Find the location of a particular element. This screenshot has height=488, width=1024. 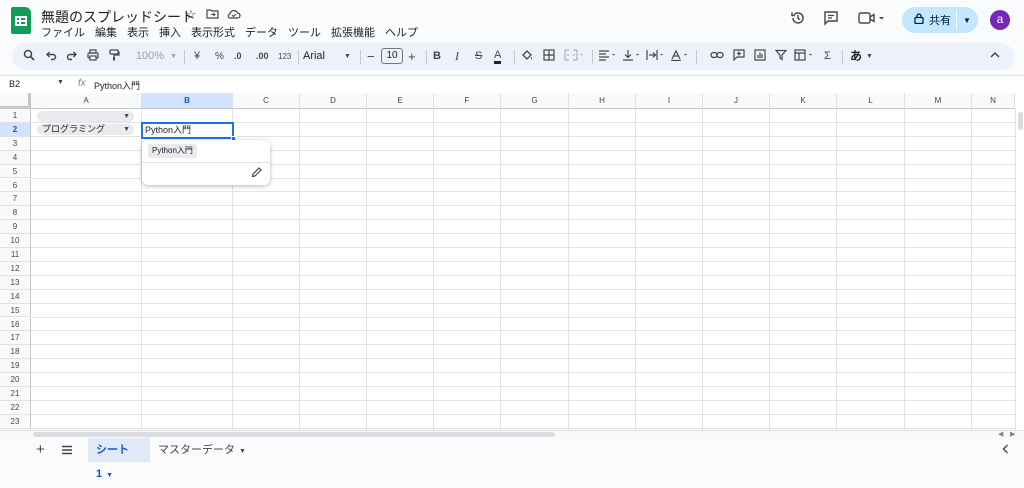

explore-collapse-icon is located at coordinates (1005, 450).